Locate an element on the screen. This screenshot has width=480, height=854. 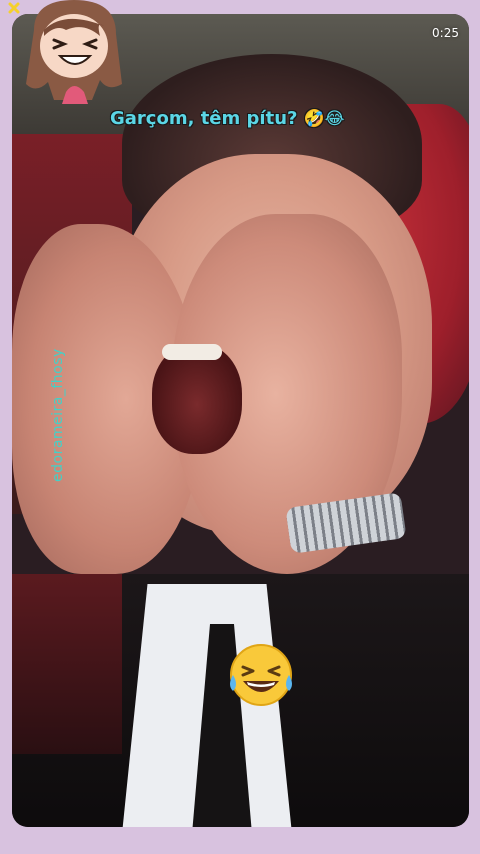
video-timestamp: 0:25 is located at coordinates (445, 33).